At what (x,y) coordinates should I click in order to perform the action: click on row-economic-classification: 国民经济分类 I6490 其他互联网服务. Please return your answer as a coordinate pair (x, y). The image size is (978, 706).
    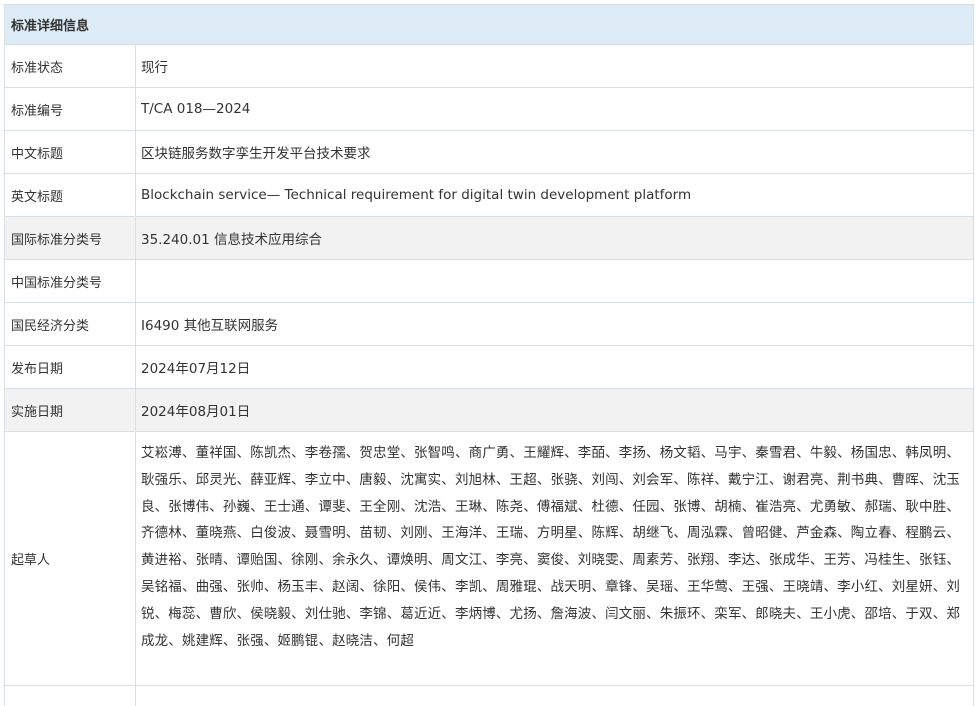
    Looking at the image, I should click on (489, 324).